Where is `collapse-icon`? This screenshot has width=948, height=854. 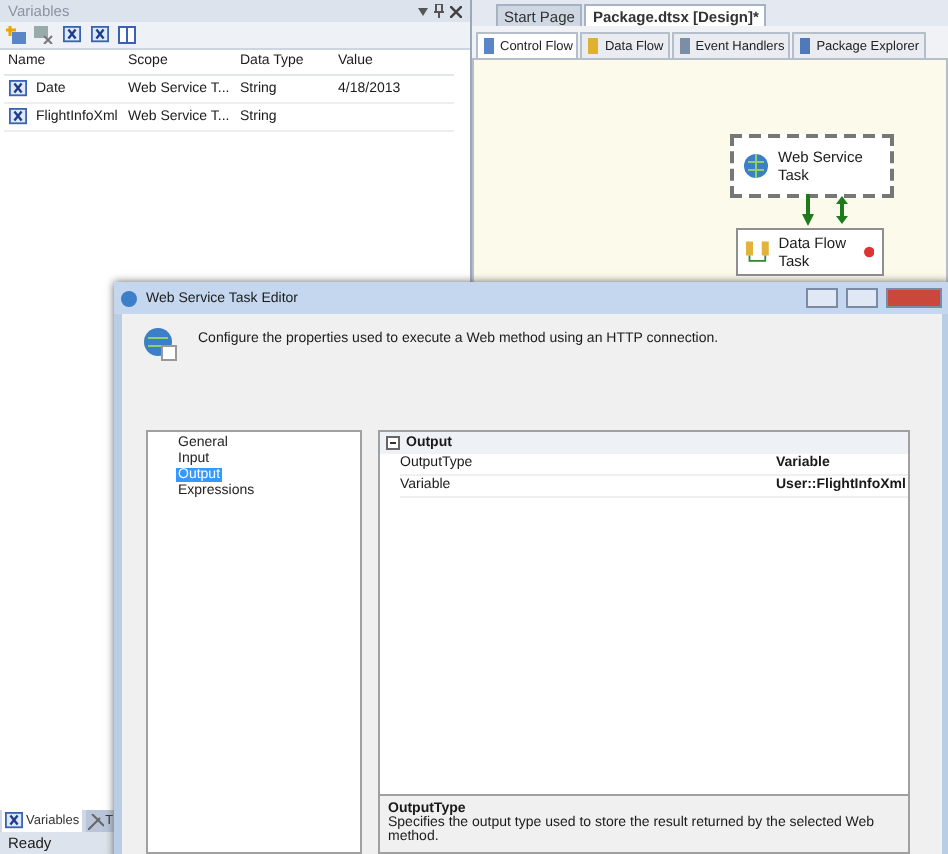
collapse-icon is located at coordinates (393, 443).